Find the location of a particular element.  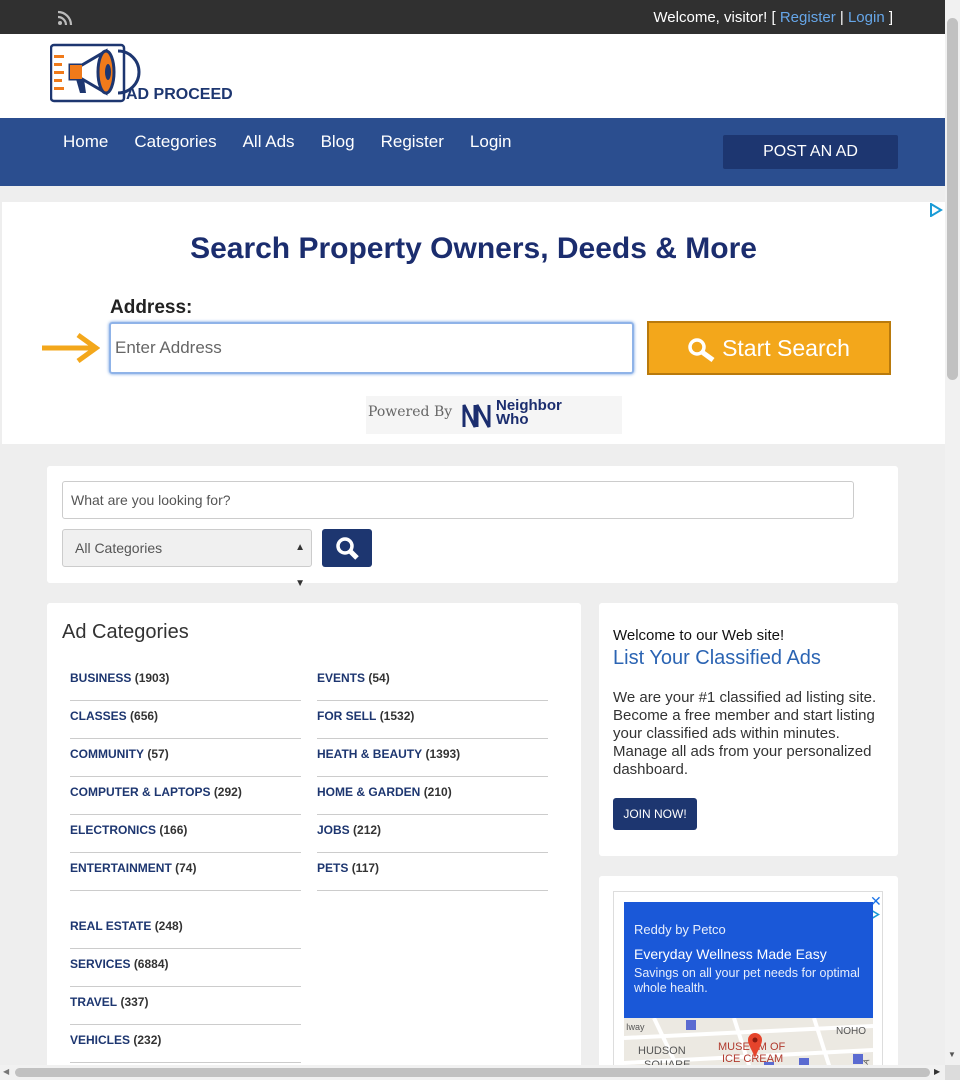

category-item: ENTERTAINMENT (74) is located at coordinates (185, 876).